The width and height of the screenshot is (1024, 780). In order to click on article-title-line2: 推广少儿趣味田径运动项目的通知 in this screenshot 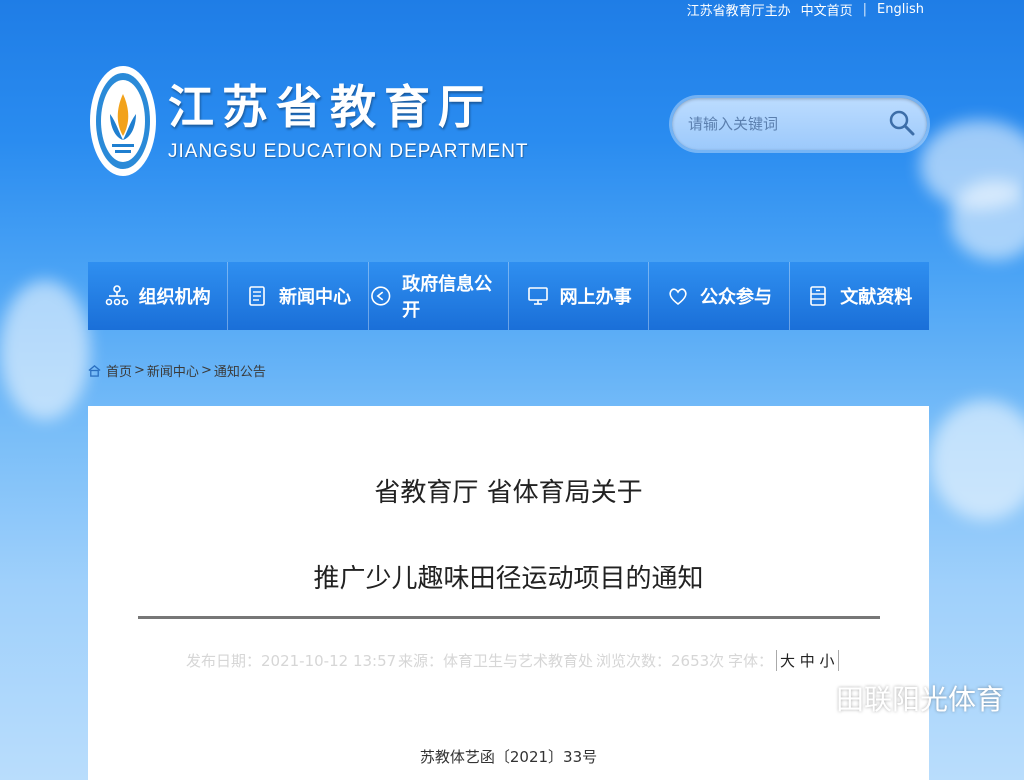, I will do `click(508, 579)`.